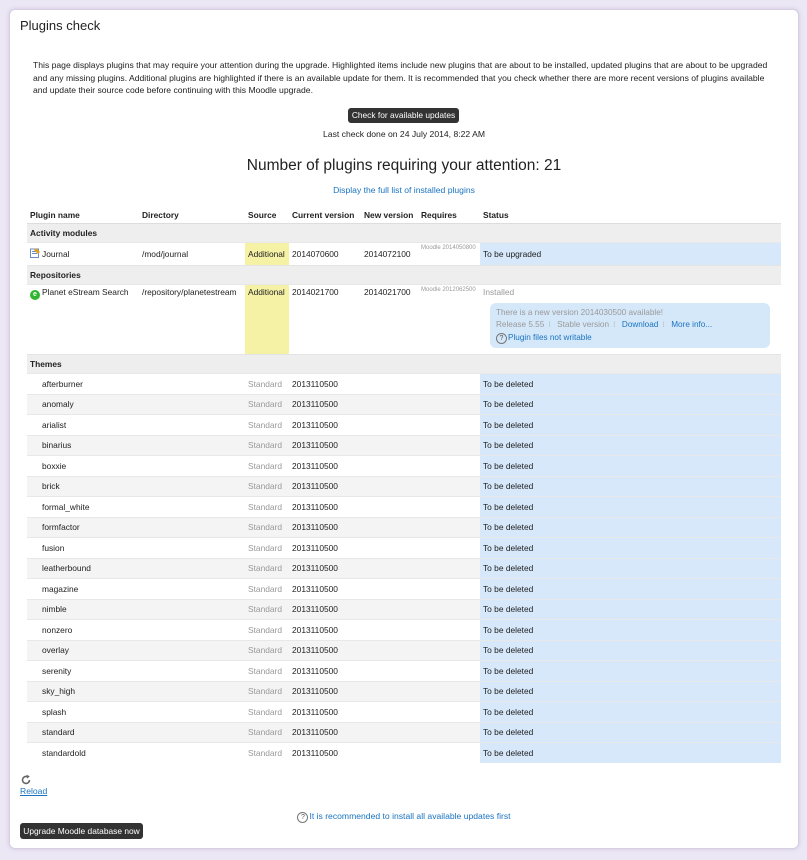 The width and height of the screenshot is (807, 860). What do you see at coordinates (83, 404) in the screenshot?
I see `plugin-name-cell: anomaly` at bounding box center [83, 404].